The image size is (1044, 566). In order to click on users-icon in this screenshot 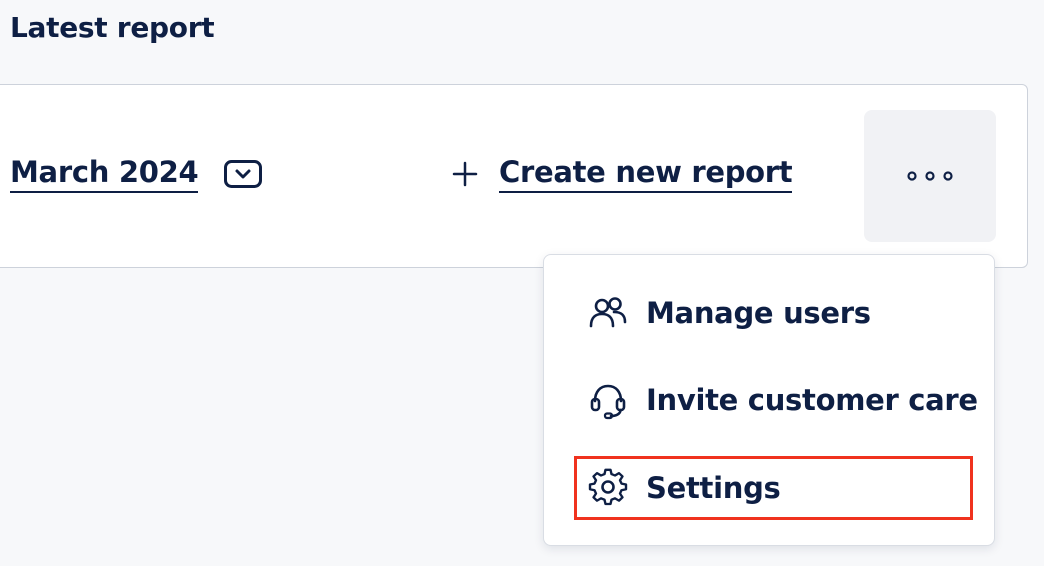, I will do `click(608, 312)`.